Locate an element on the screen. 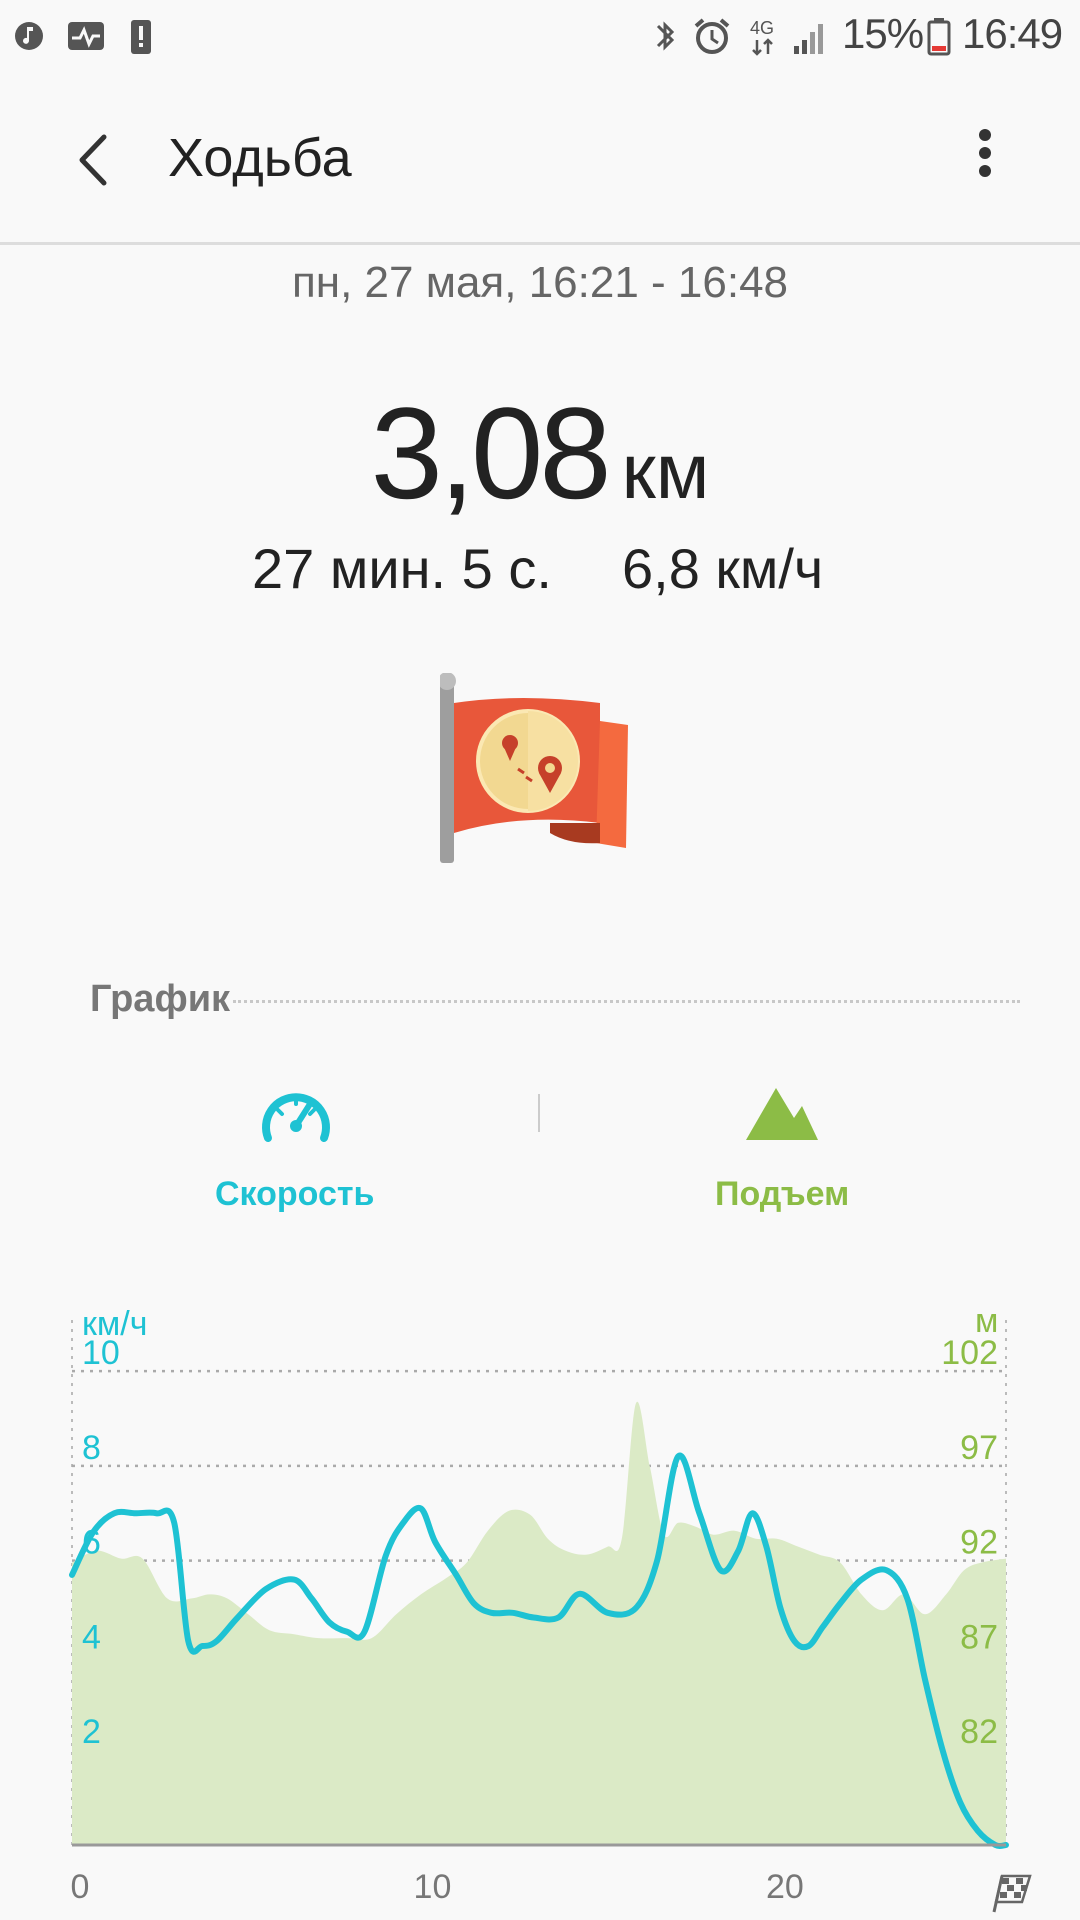  status-bar: 4G 15% 16:49 is located at coordinates (540, 37).